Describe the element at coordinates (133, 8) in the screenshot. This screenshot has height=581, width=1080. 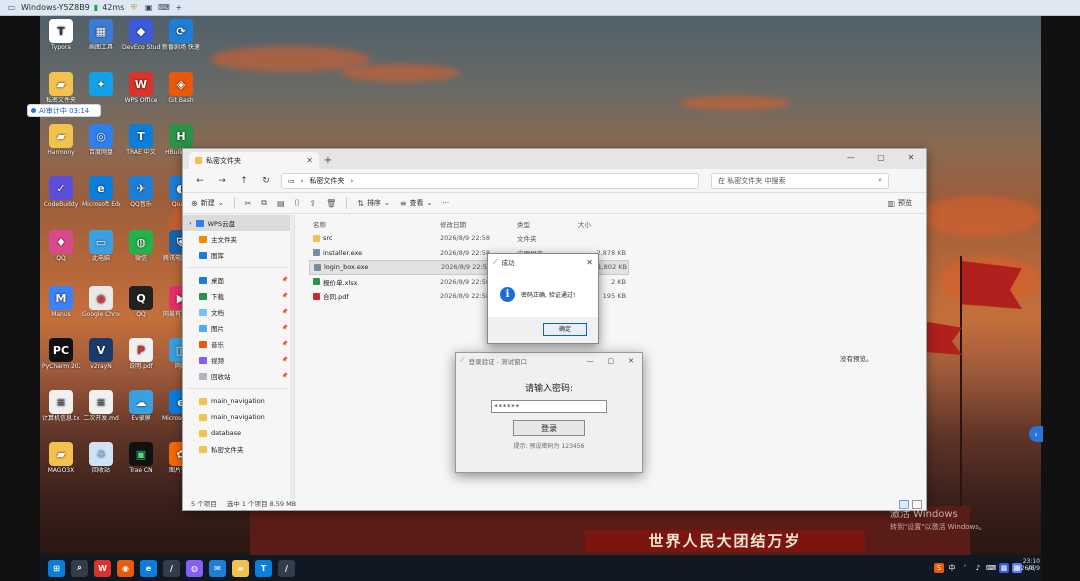
I see `shield-icon: ⛨` at that location.